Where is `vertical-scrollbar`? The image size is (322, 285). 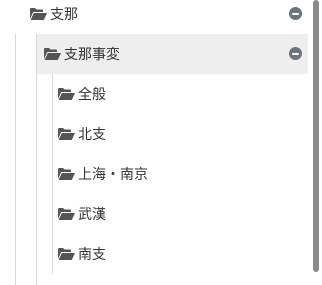 vertical-scrollbar is located at coordinates (316, 136).